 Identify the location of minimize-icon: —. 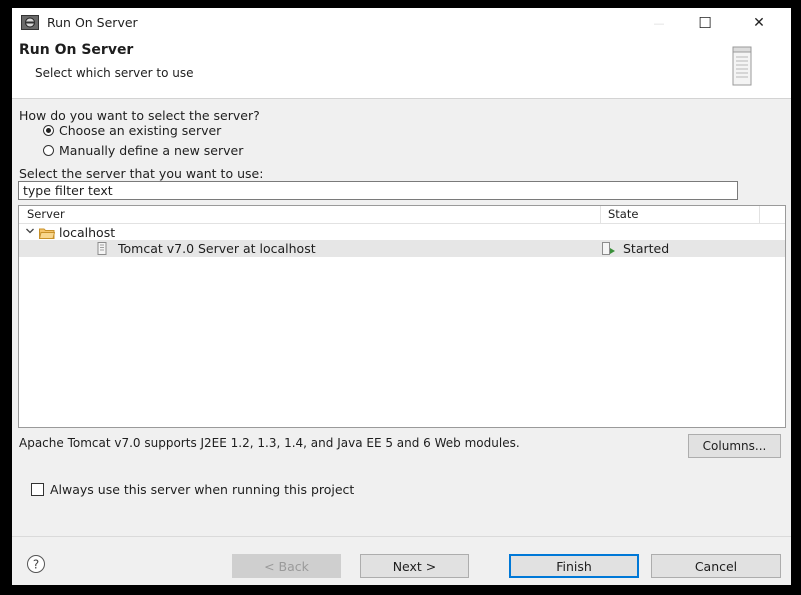
(659, 23).